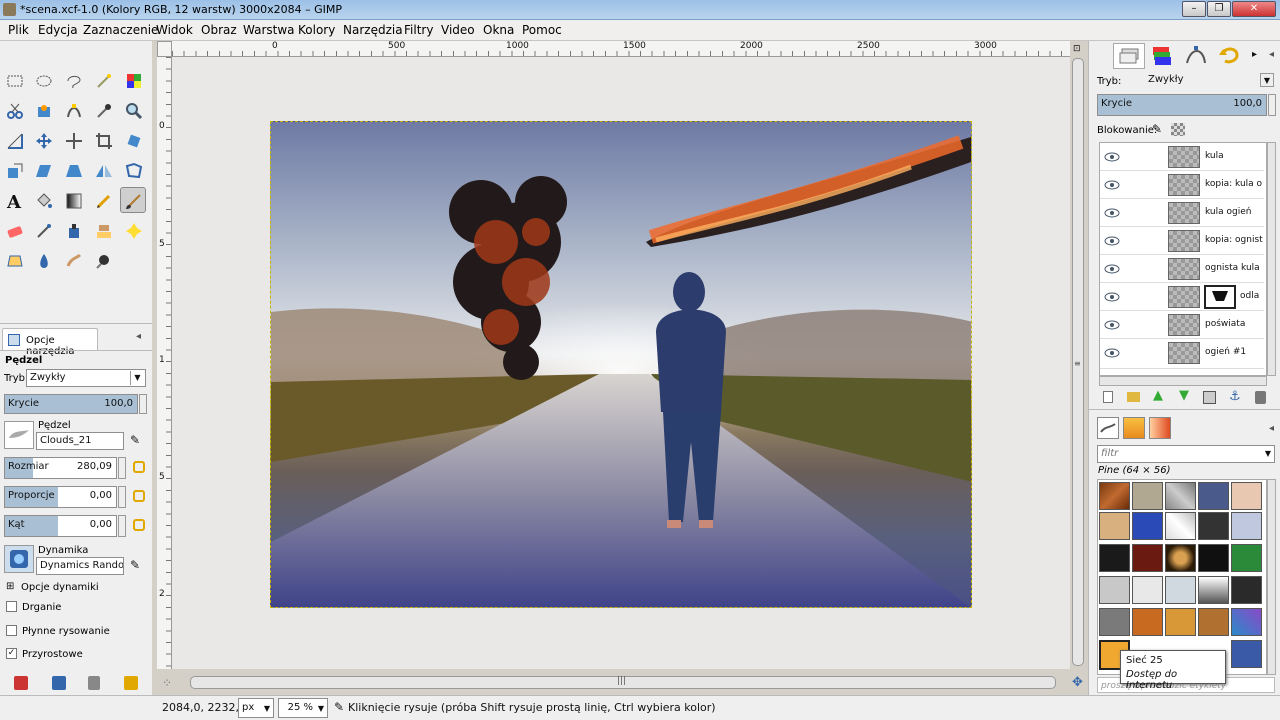 This screenshot has height=720, width=1280. I want to click on tool-options-tab: Opcje narzędzia, so click(50, 342).